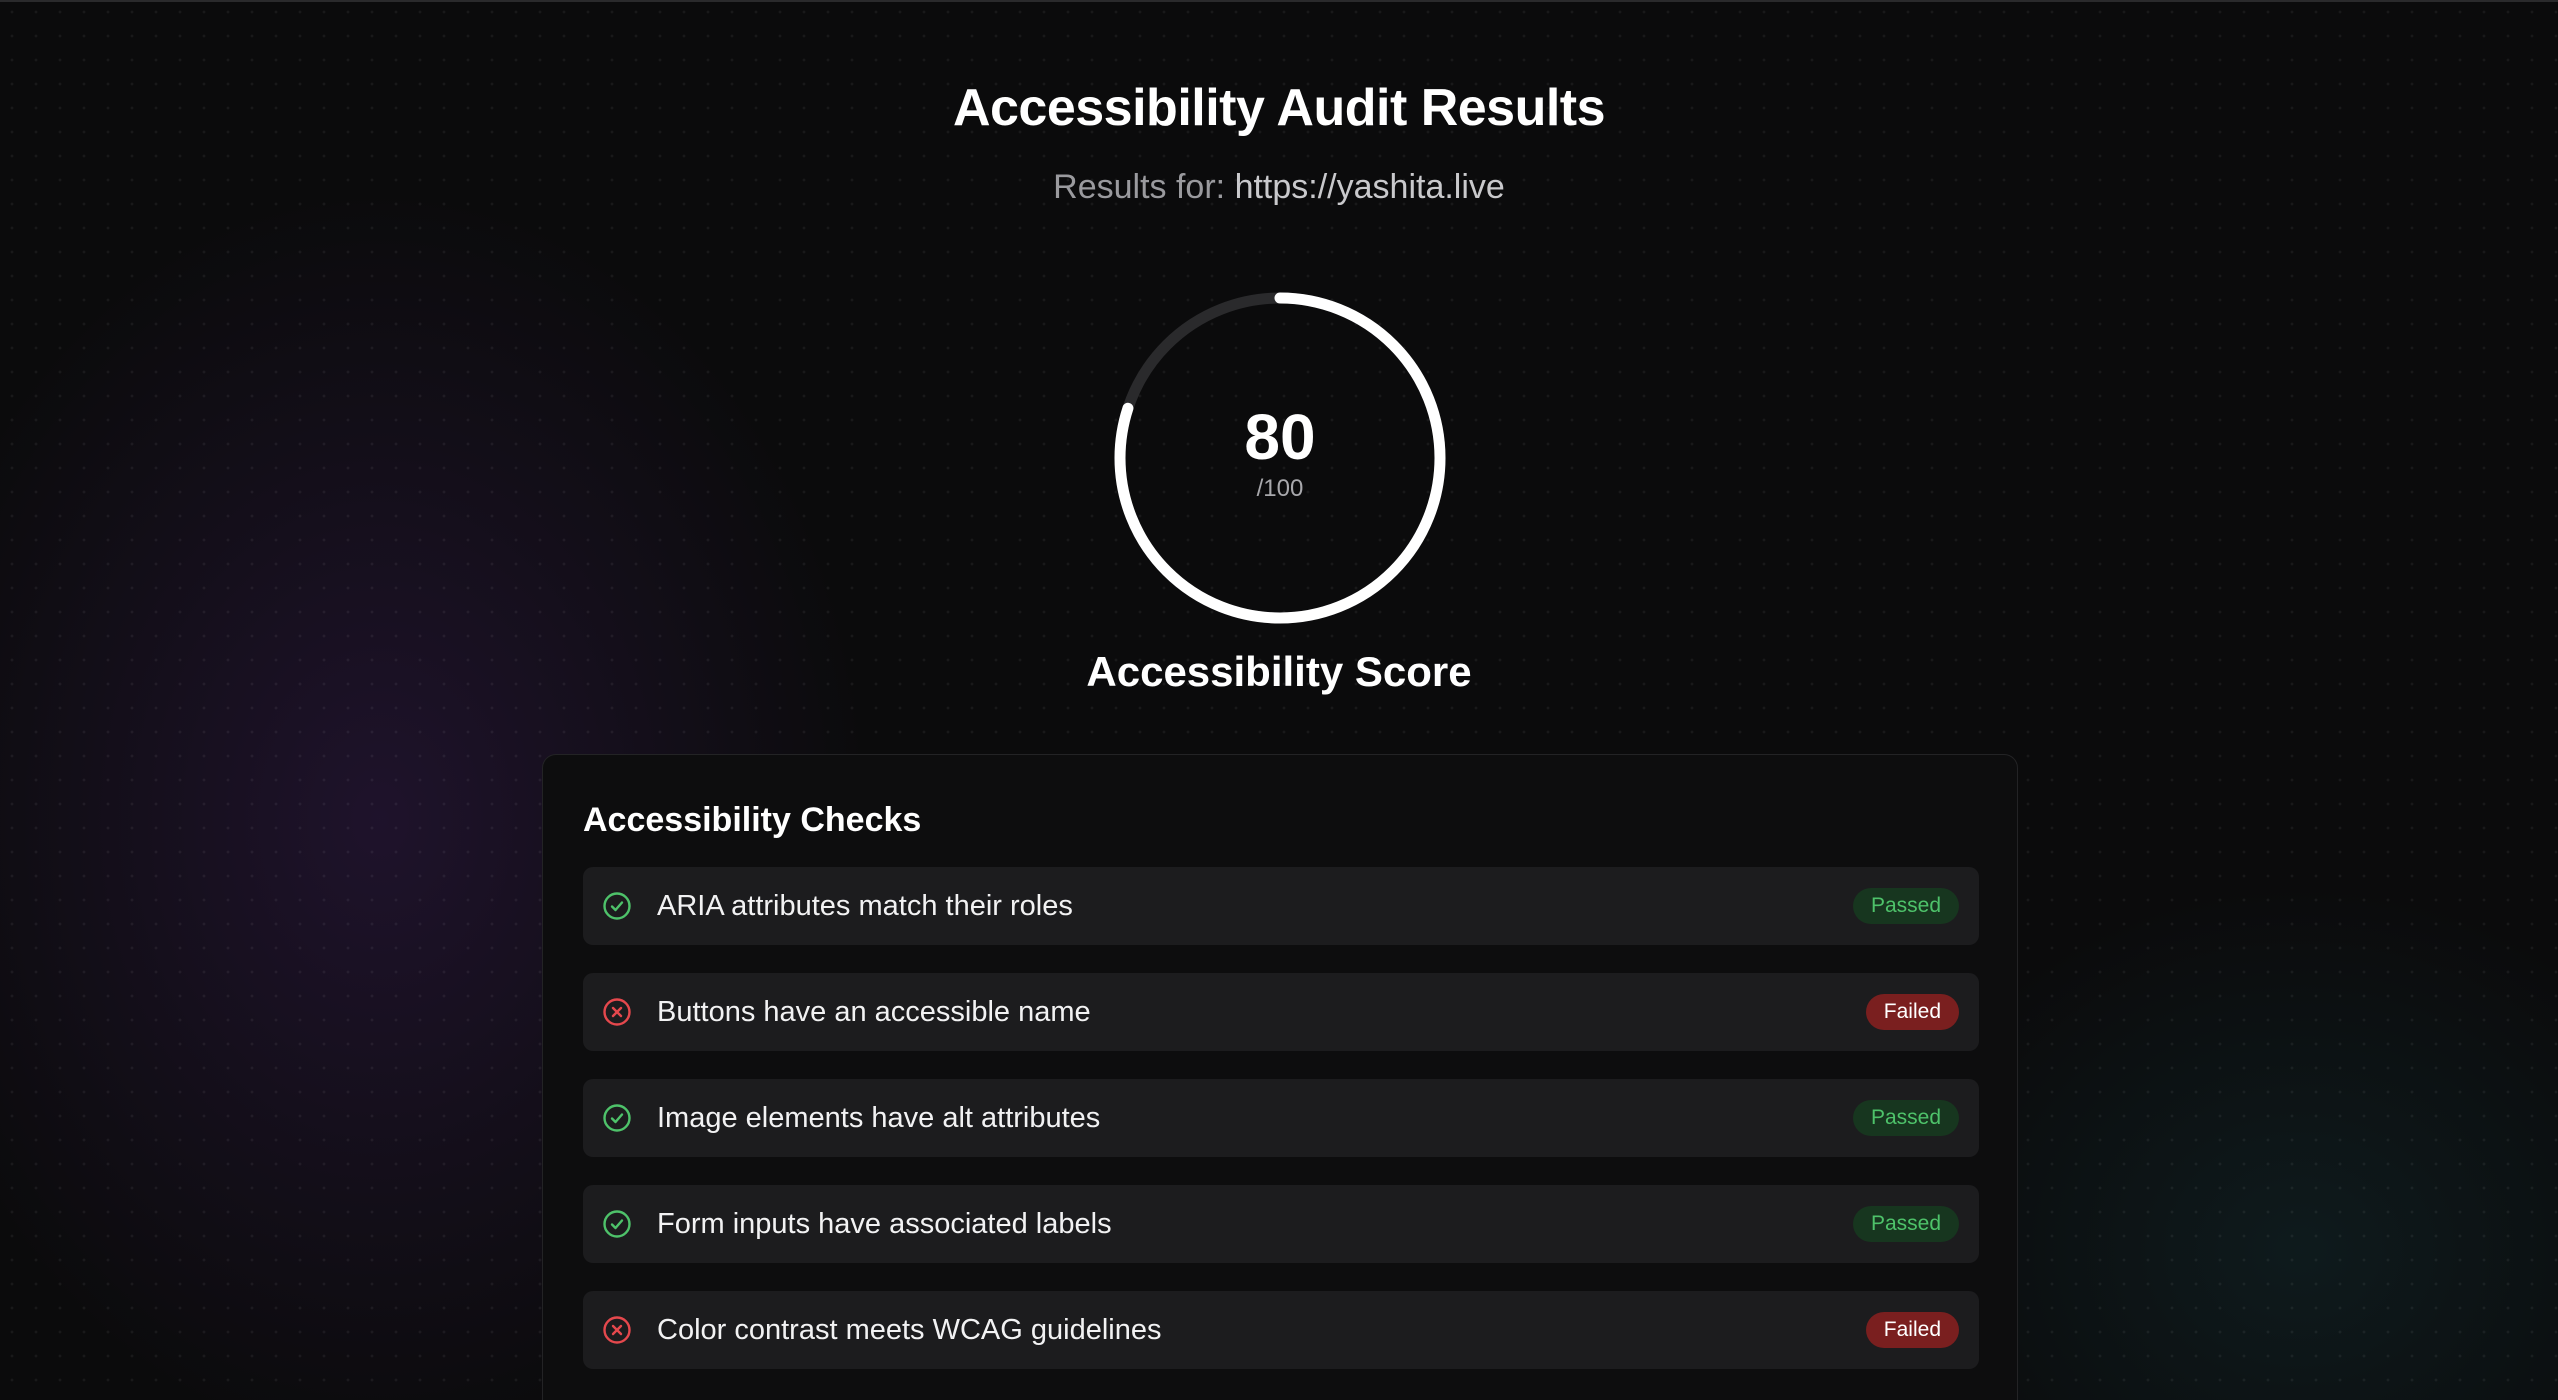 This screenshot has height=1400, width=2558. What do you see at coordinates (1280, 437) in the screenshot?
I see `score-value: 80` at bounding box center [1280, 437].